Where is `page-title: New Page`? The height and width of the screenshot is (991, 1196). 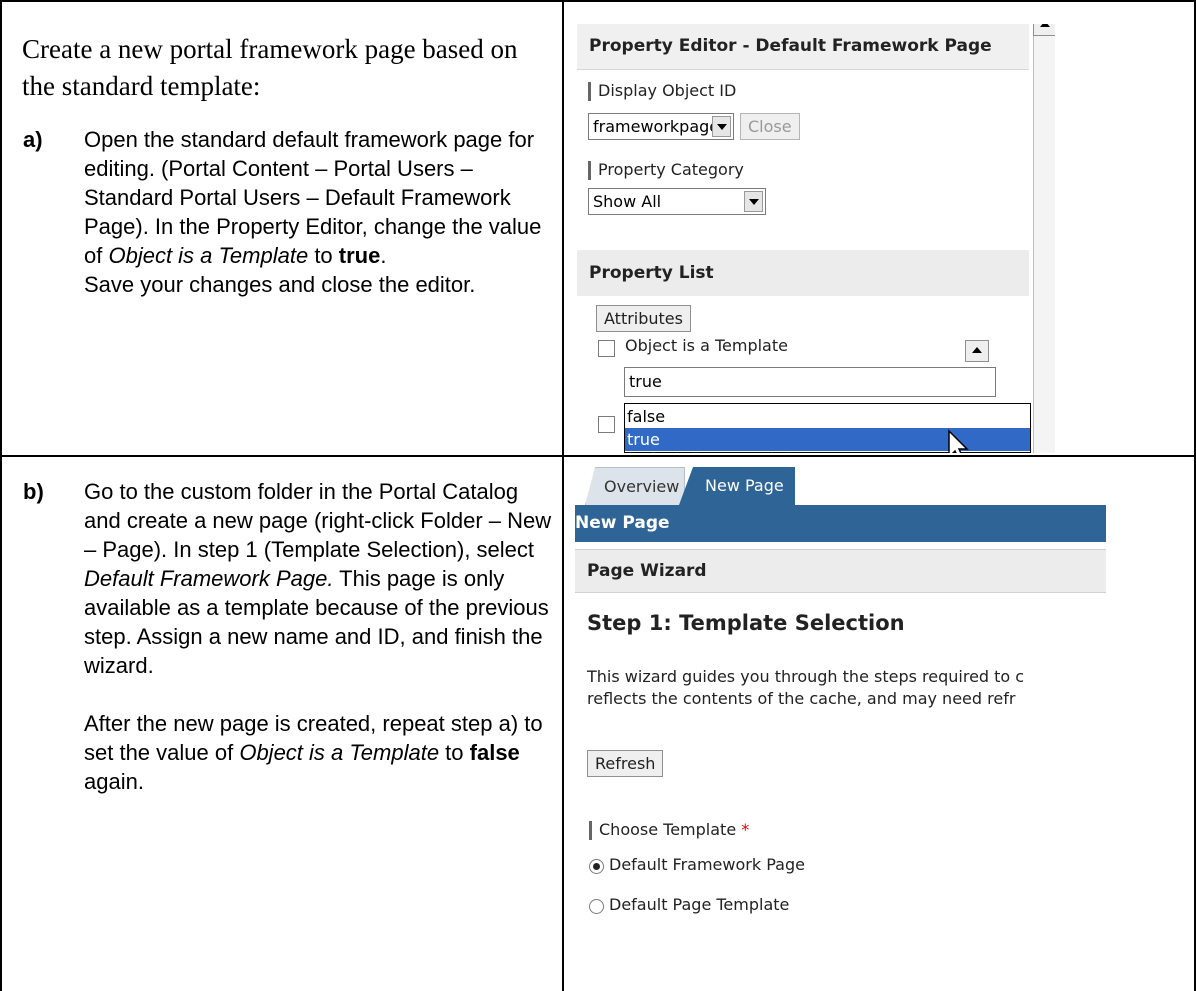 page-title: New Page is located at coordinates (840, 523).